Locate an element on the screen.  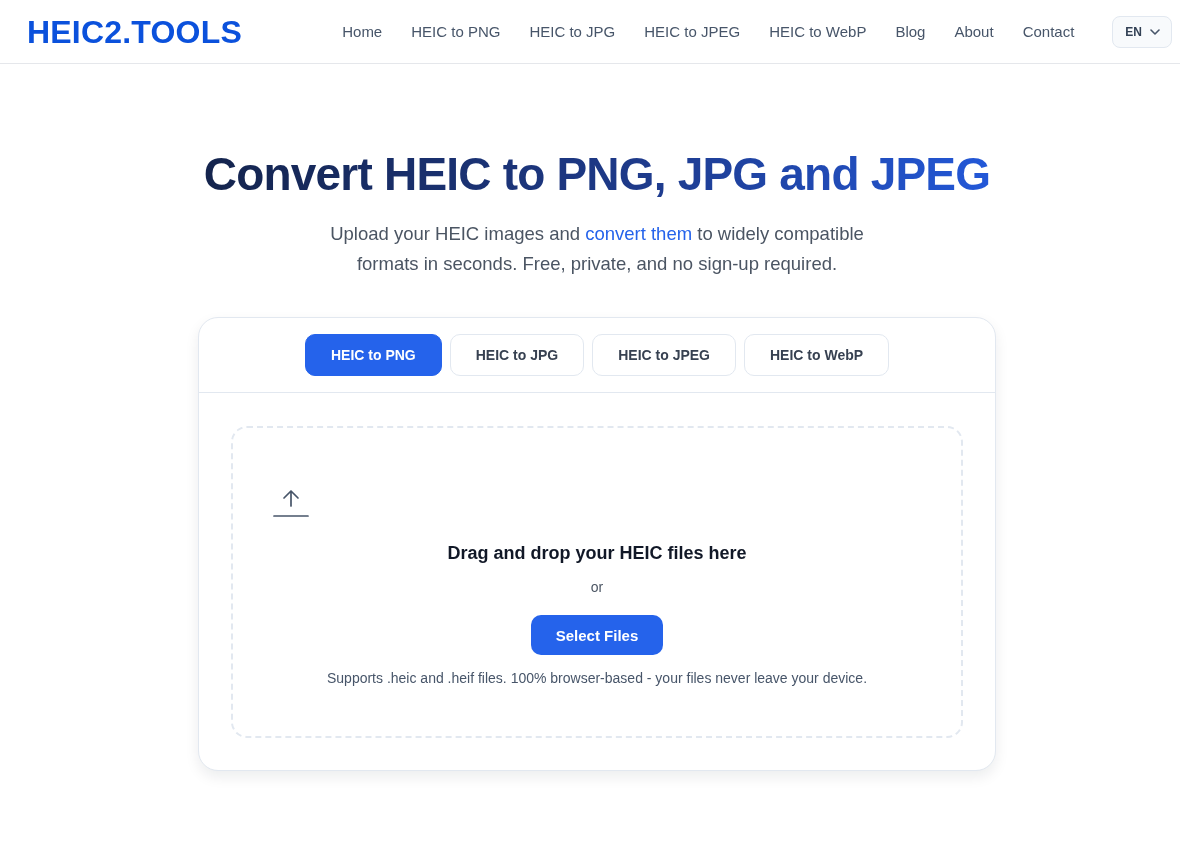
chevron-down-icon is located at coordinates (1155, 31).